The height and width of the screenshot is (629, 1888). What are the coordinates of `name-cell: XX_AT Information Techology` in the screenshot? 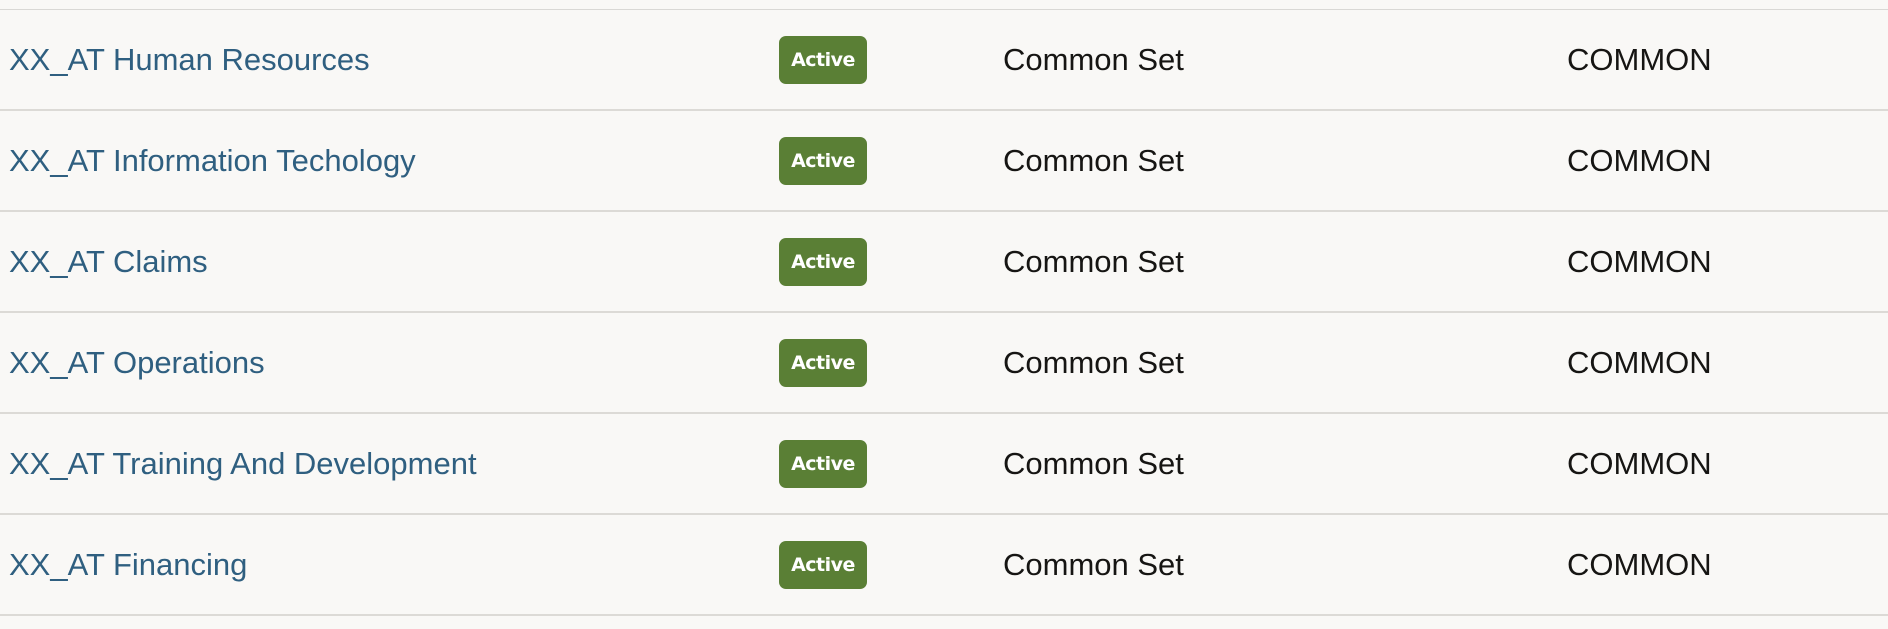 It's located at (212, 160).